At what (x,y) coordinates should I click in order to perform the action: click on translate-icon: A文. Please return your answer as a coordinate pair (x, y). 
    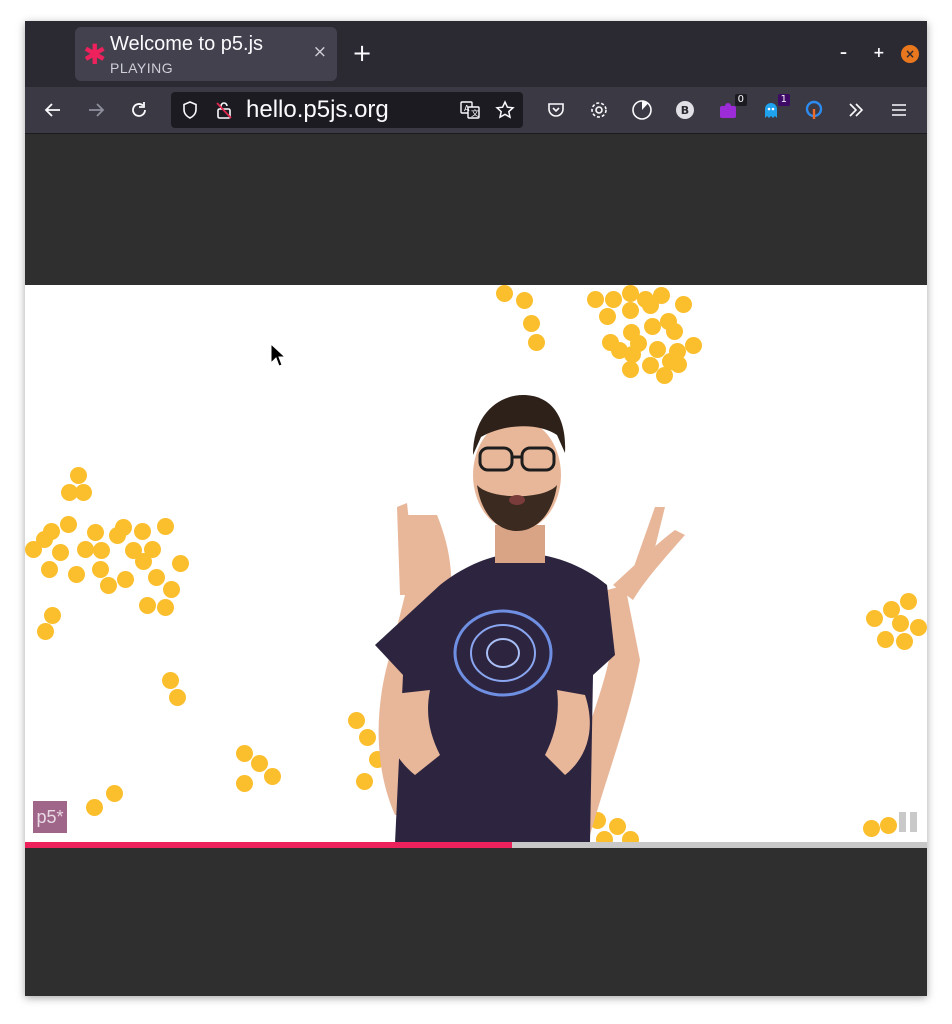
    Looking at the image, I should click on (470, 110).